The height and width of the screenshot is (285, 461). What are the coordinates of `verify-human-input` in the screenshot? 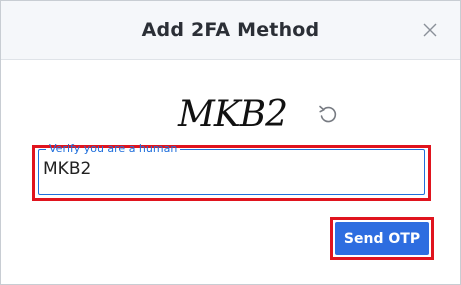 It's located at (228, 169).